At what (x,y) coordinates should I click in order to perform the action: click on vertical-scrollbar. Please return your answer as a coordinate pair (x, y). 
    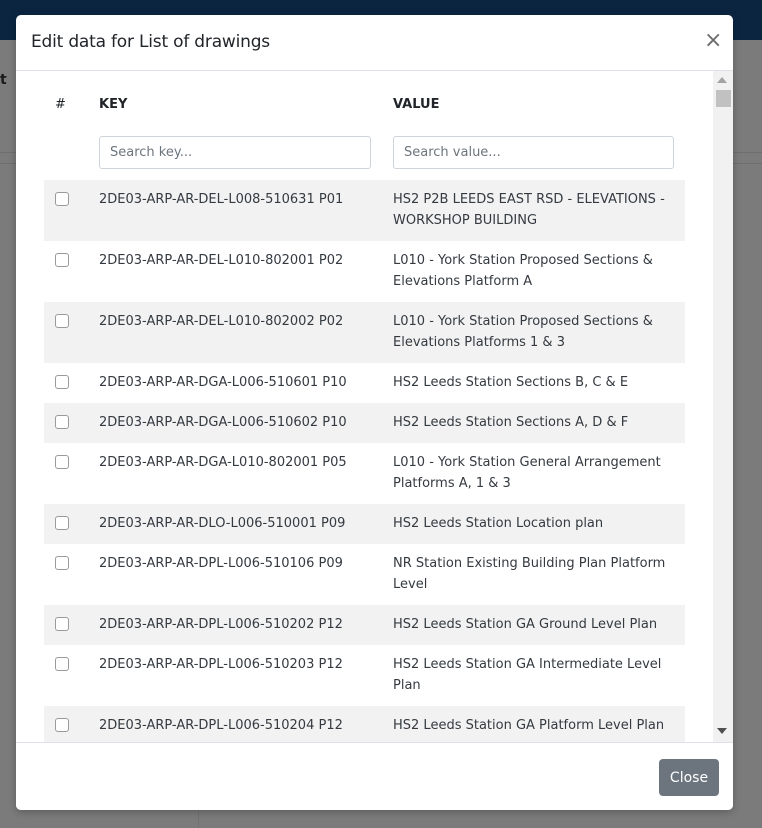
    Looking at the image, I should click on (723, 406).